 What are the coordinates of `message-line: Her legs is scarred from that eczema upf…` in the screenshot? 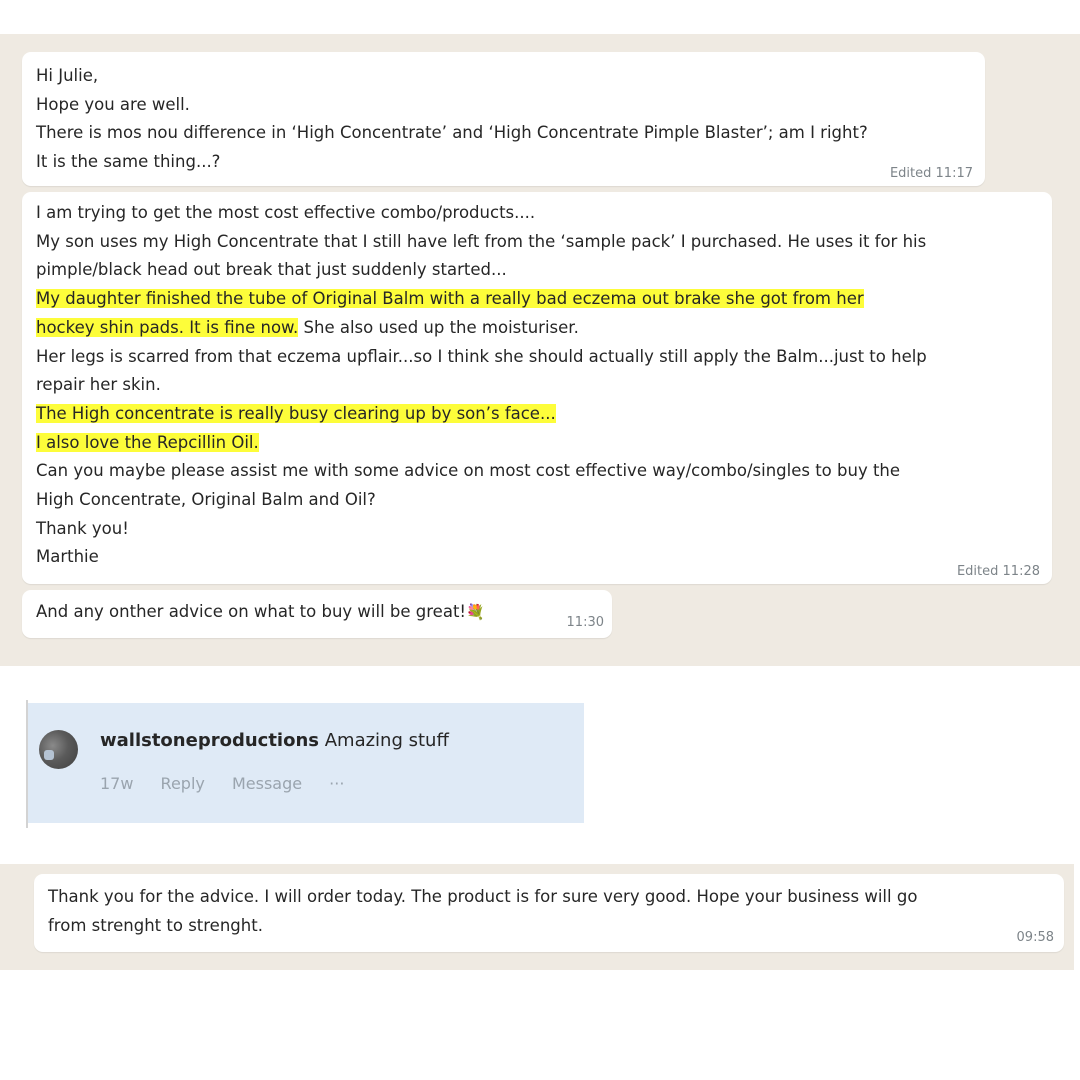 It's located at (481, 356).